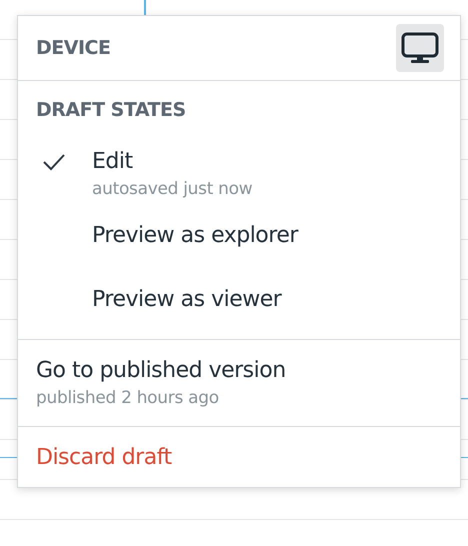  I want to click on menu-item: Preview as viewer, so click(248, 307).